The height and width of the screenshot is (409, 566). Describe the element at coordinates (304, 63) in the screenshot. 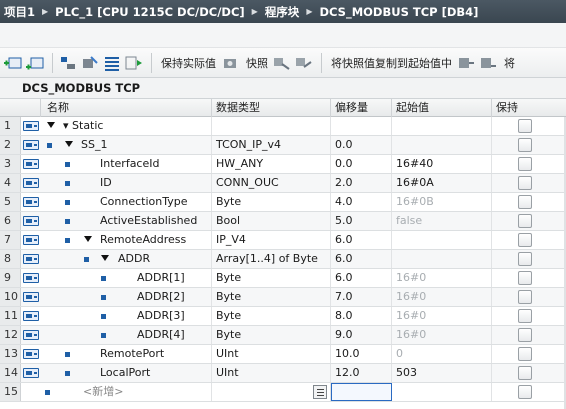

I see `copy-snapshot-alt-icon` at that location.